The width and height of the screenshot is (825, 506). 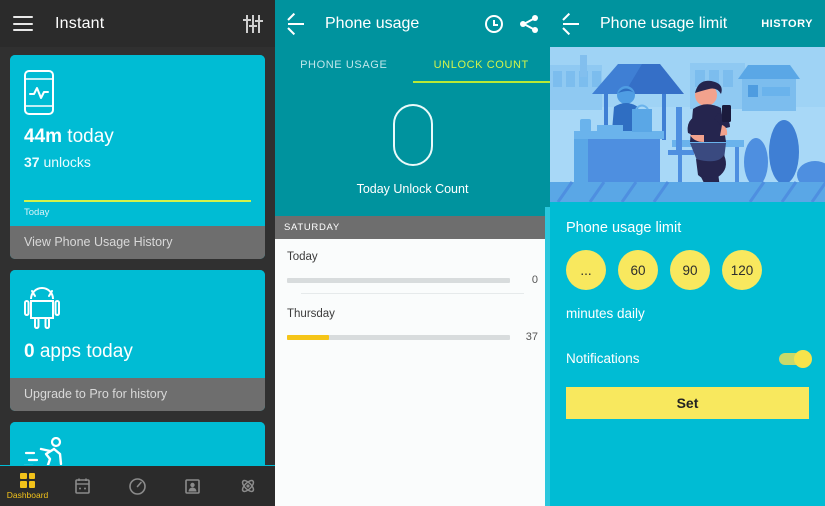 I want to click on limit-chip-group: ... 60 90 120, so click(x=687, y=270).